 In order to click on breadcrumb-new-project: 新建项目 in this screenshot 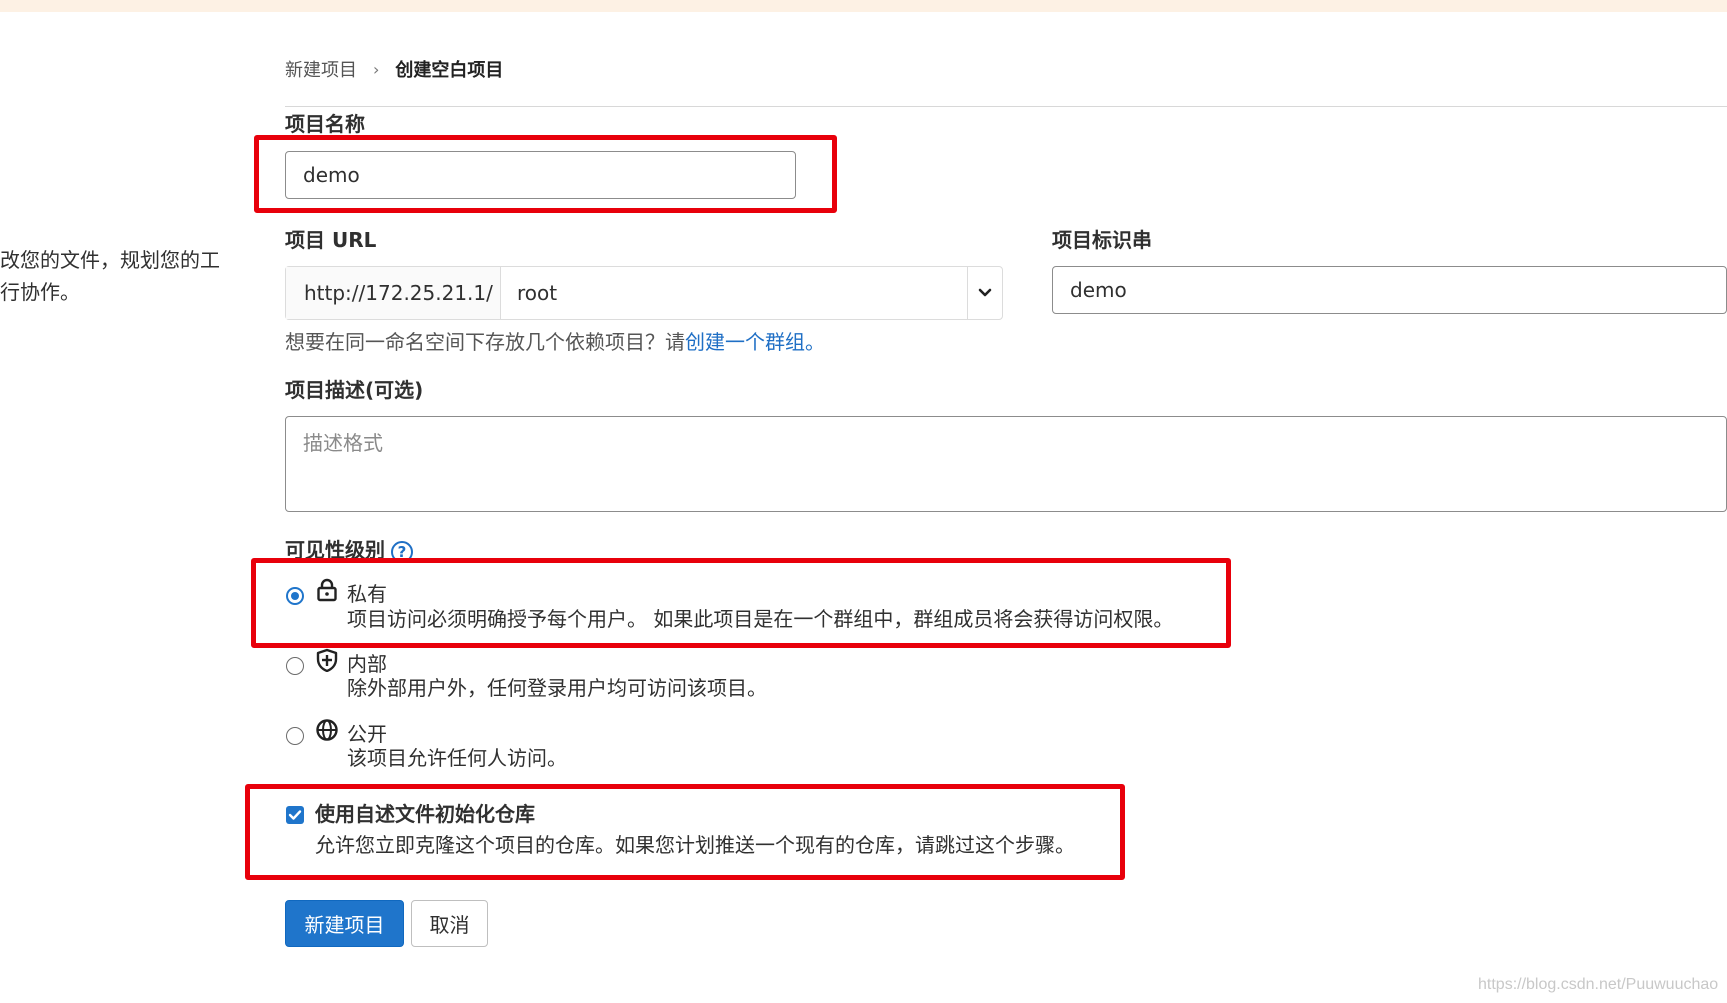, I will do `click(321, 69)`.